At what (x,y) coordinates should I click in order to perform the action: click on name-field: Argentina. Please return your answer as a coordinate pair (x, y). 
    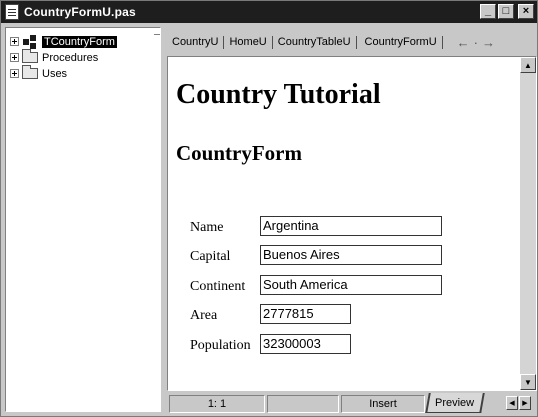
    Looking at the image, I should click on (351, 226).